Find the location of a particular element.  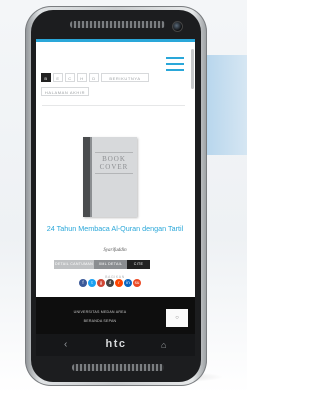

facebook-icon: f is located at coordinates (83, 283).